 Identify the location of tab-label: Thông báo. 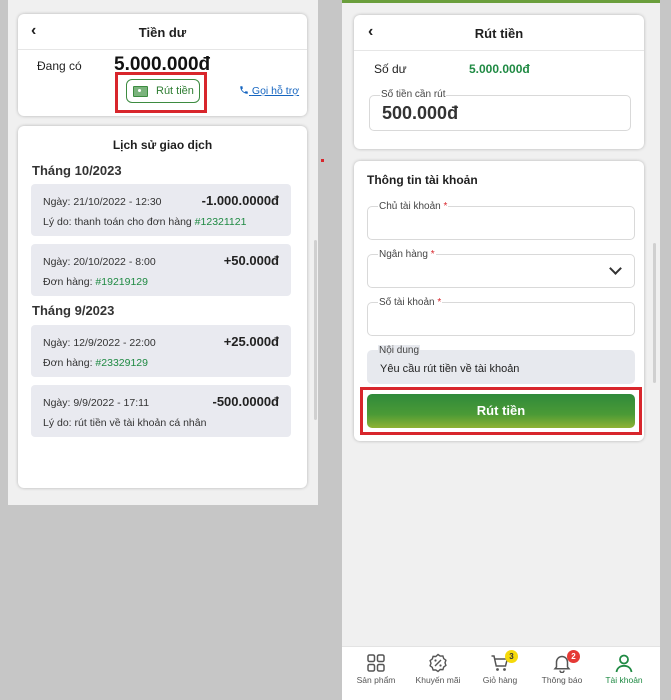
(562, 680).